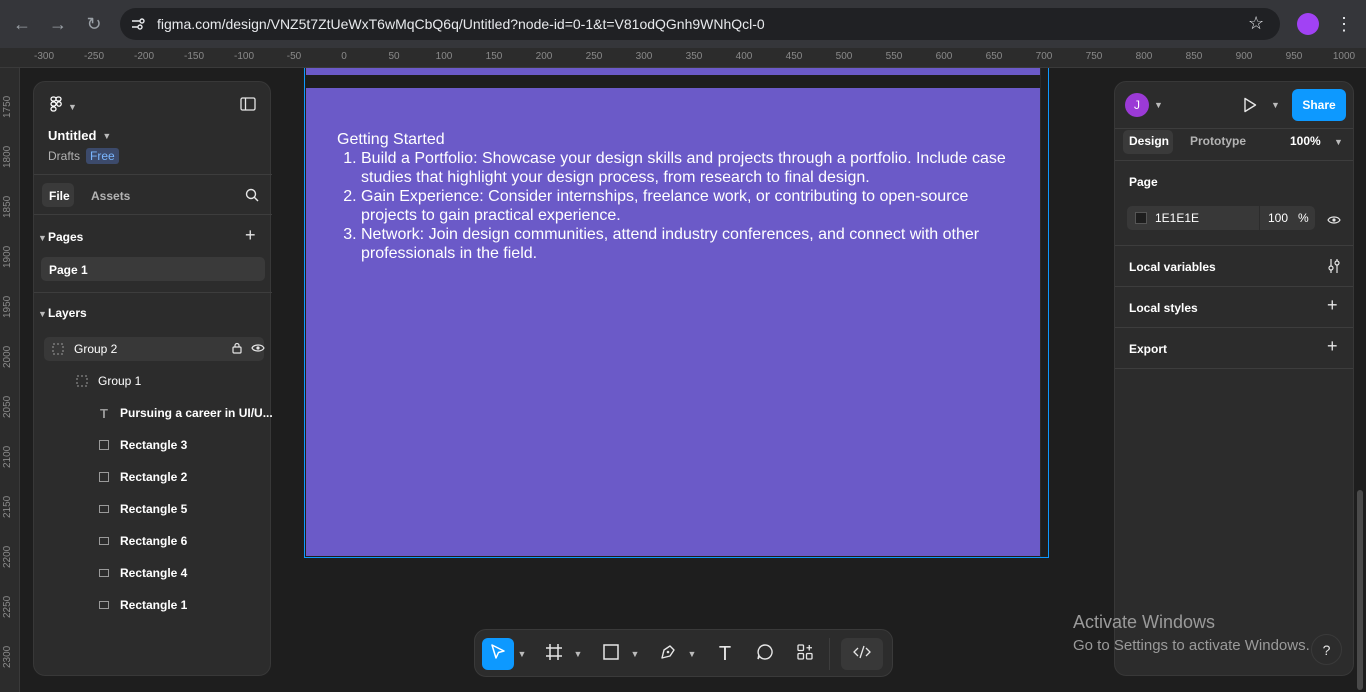 This screenshot has height=692, width=1366. What do you see at coordinates (1218, 141) in the screenshot?
I see `tab-prototype: Prototype` at bounding box center [1218, 141].